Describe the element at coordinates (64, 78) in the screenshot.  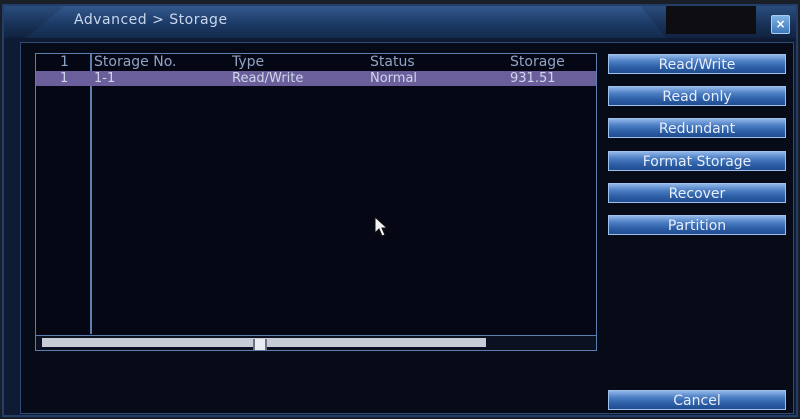
I see `row-index: 1` at that location.